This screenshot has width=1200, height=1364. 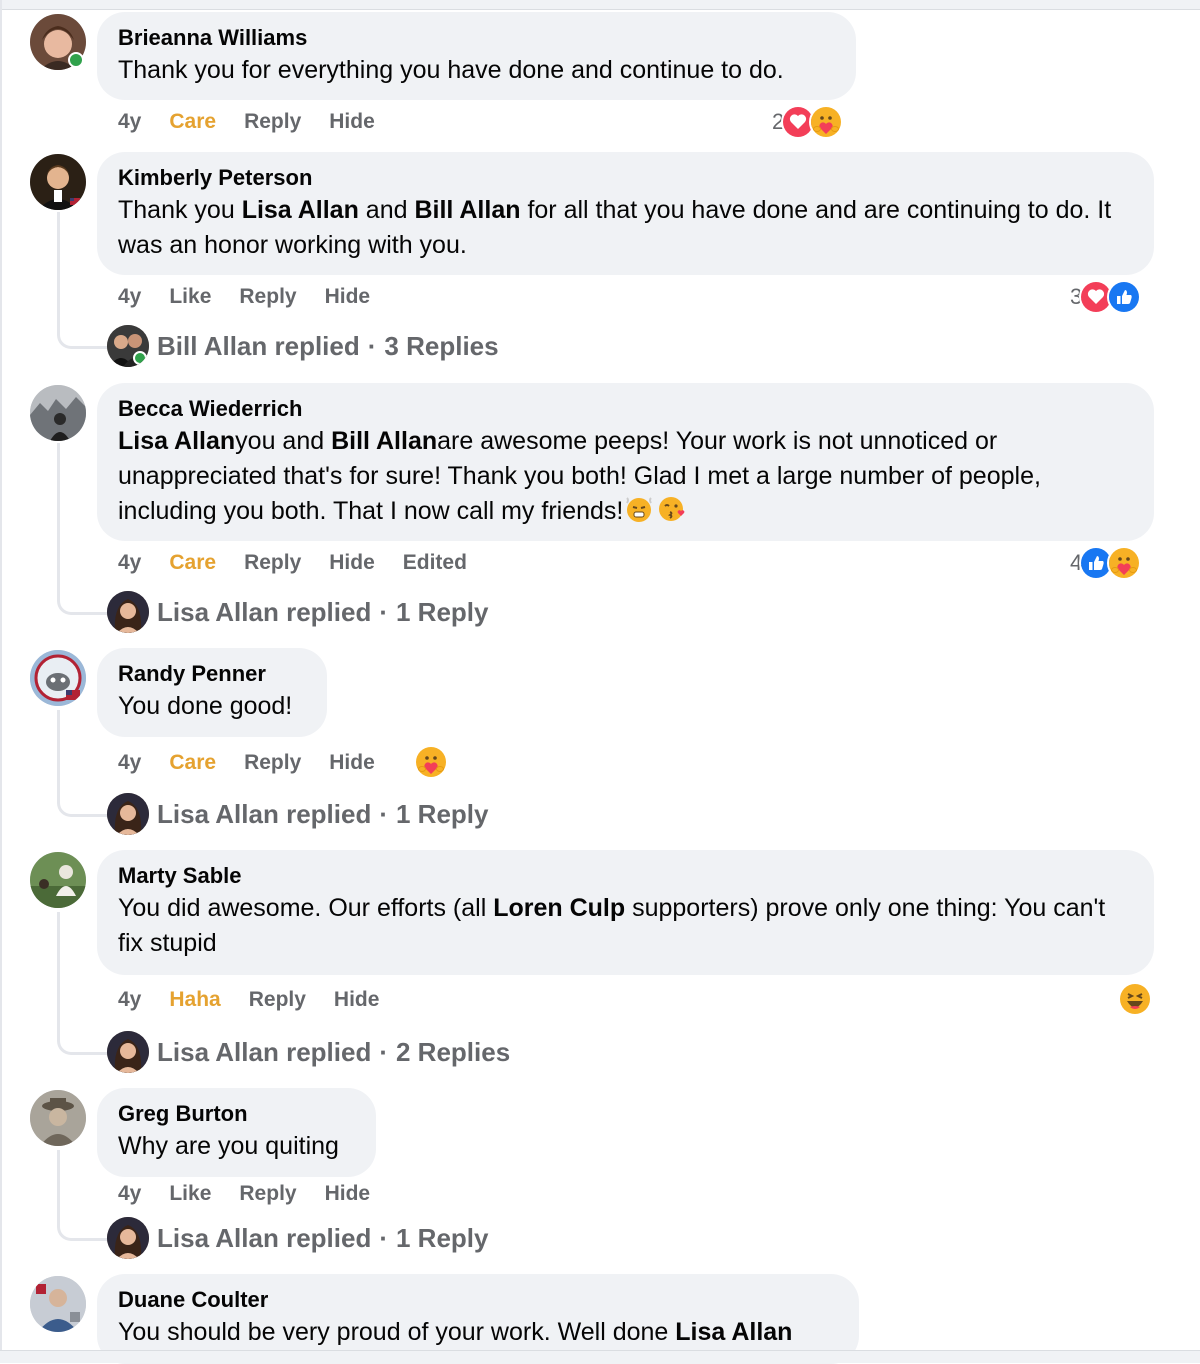 What do you see at coordinates (808, 122) in the screenshot?
I see `reaction-summary: 2` at bounding box center [808, 122].